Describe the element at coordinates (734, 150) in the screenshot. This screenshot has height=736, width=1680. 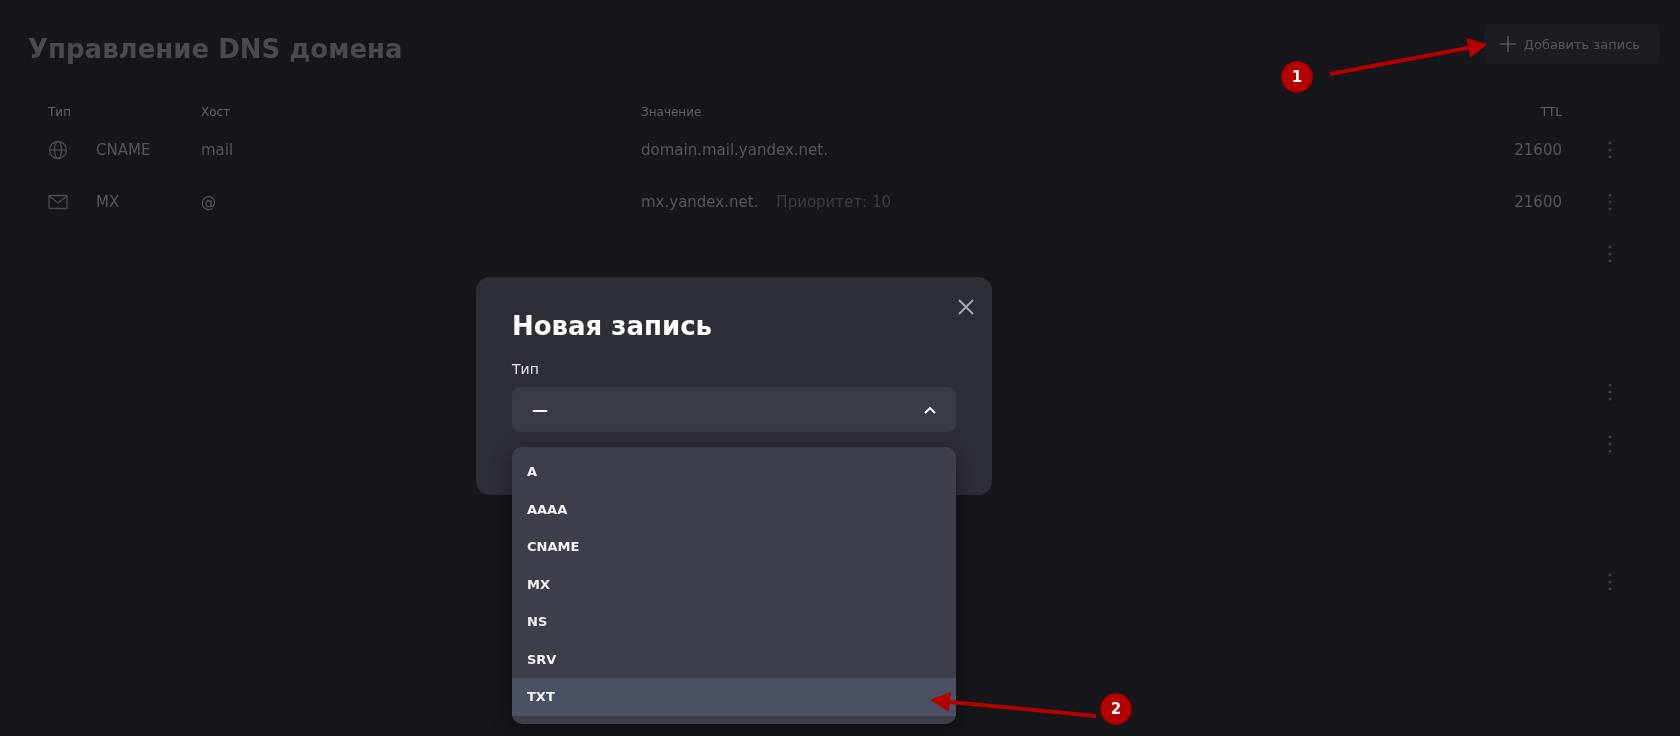
I see `record-value: domain.mail.yandex.net.` at that location.